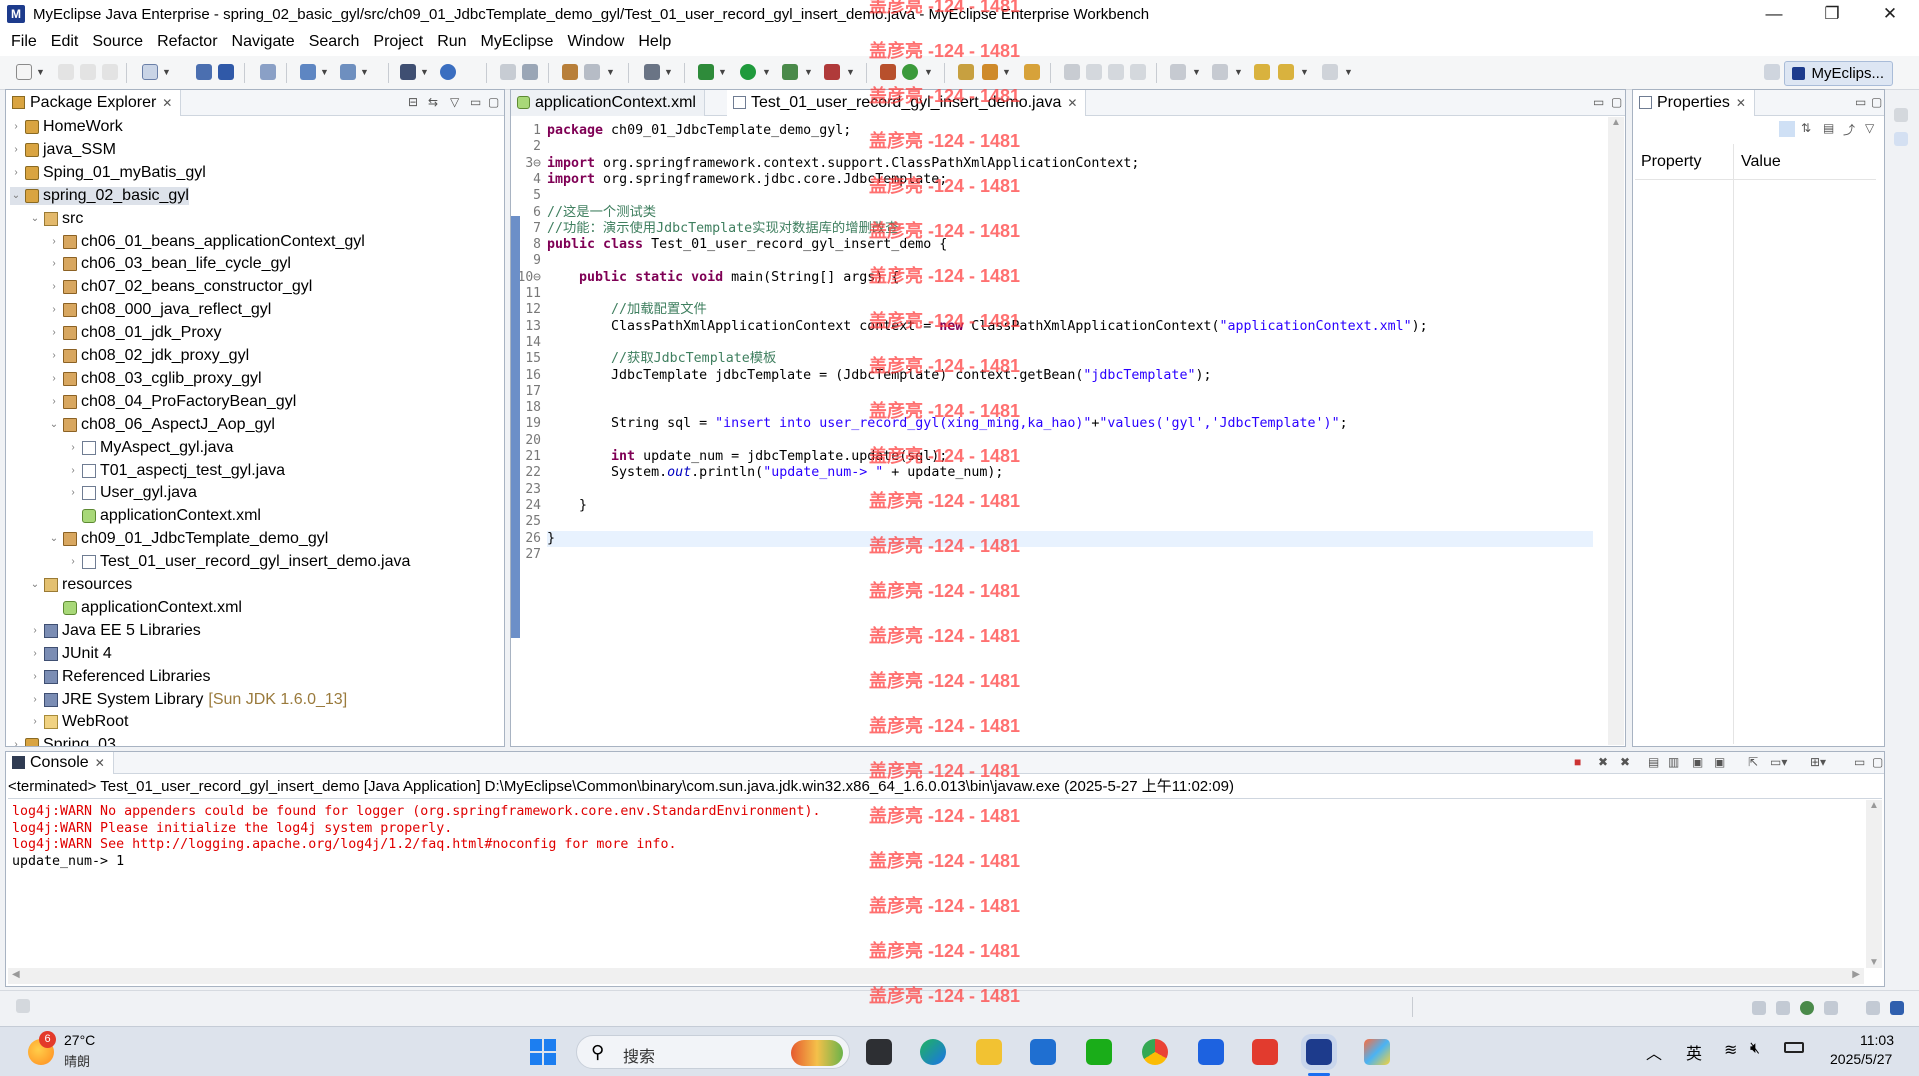 The height and width of the screenshot is (1076, 1919). What do you see at coordinates (1286, 72) in the screenshot?
I see `back-icon` at bounding box center [1286, 72].